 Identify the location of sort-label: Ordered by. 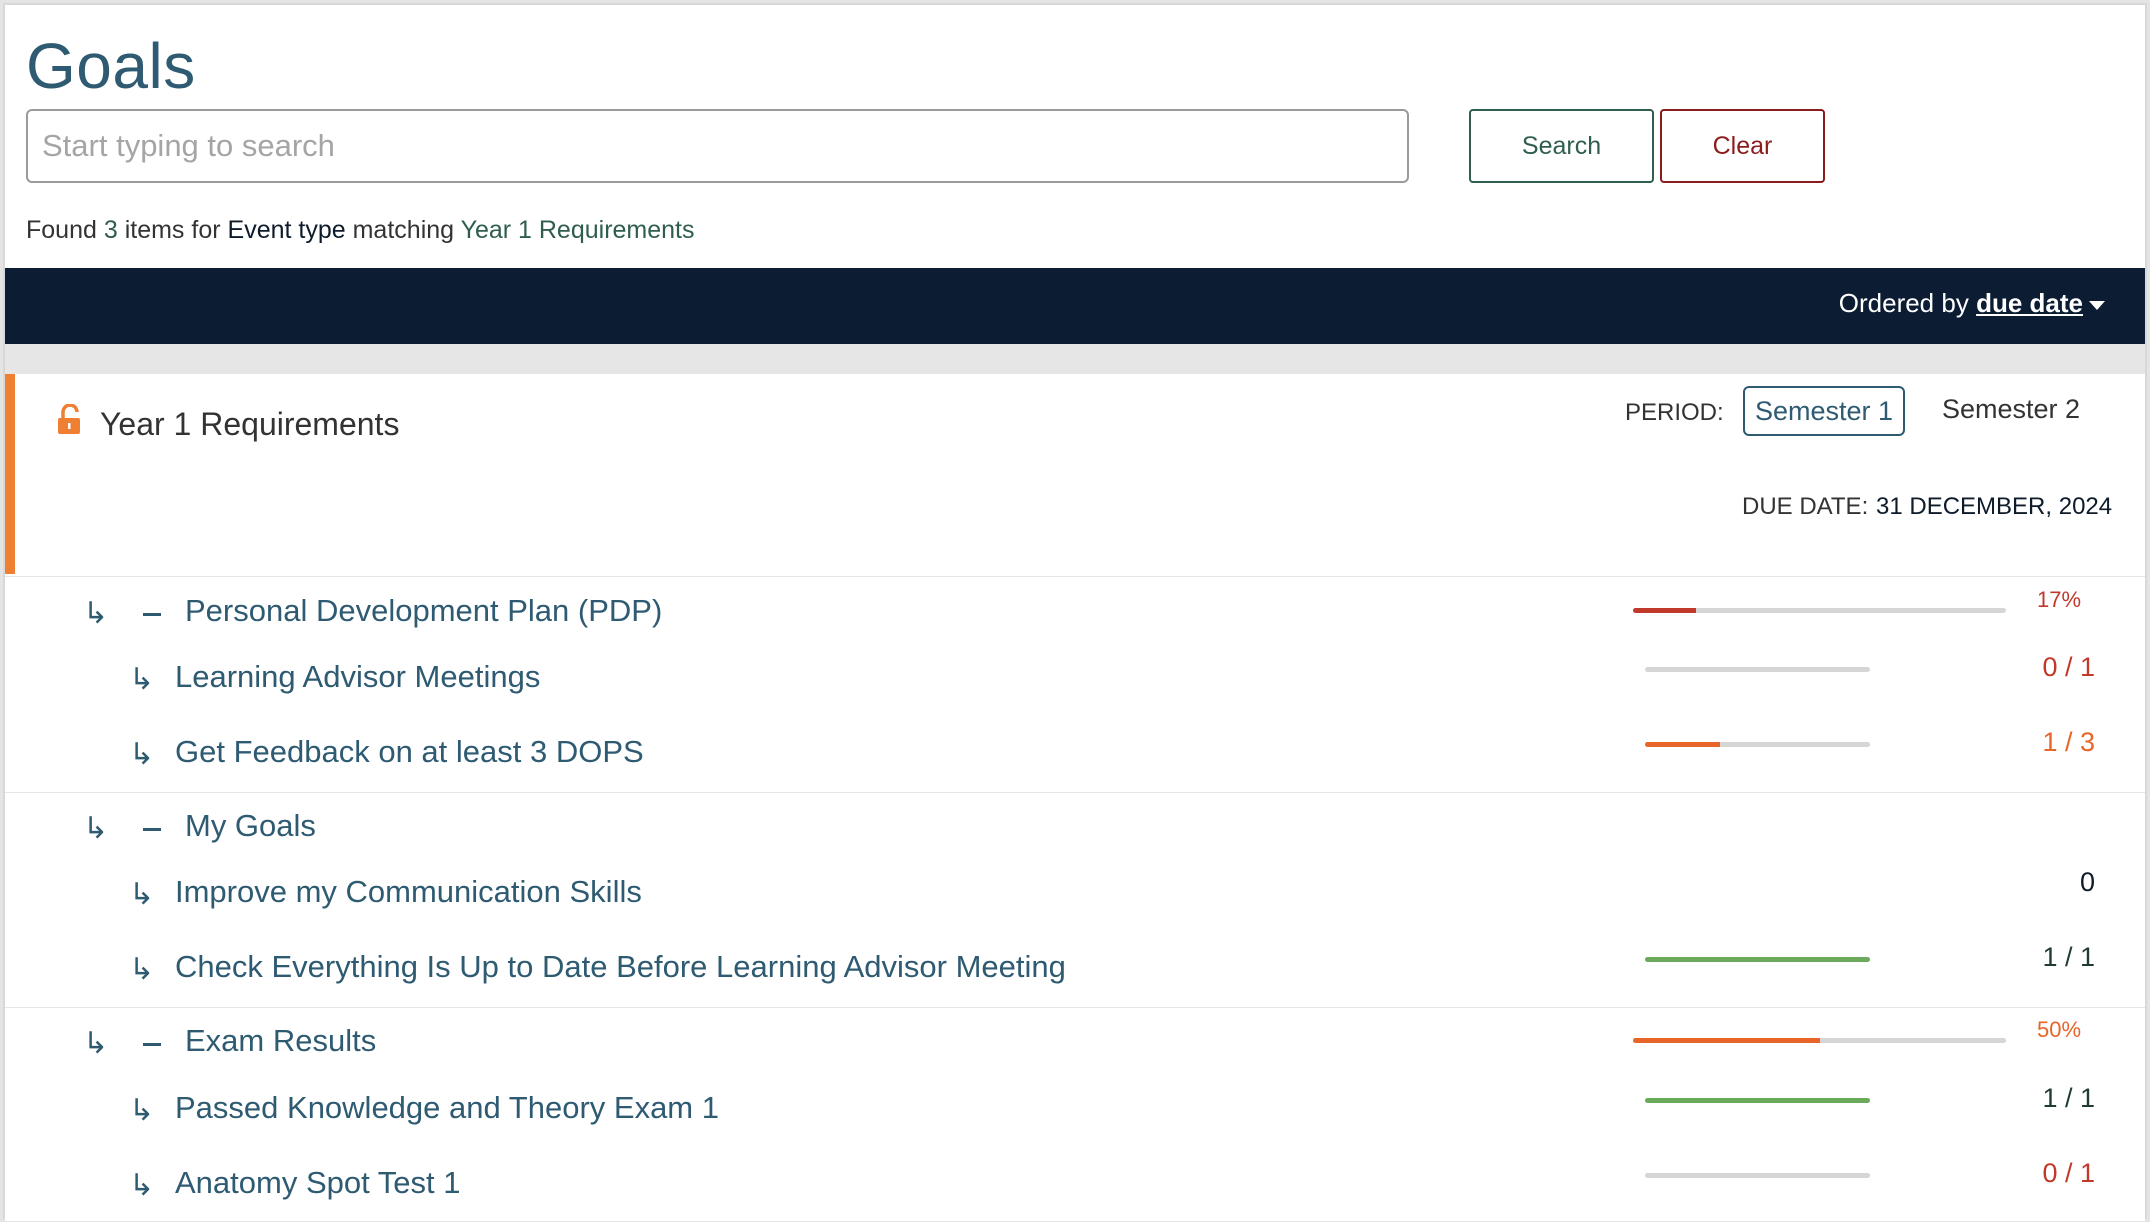
(1903, 303).